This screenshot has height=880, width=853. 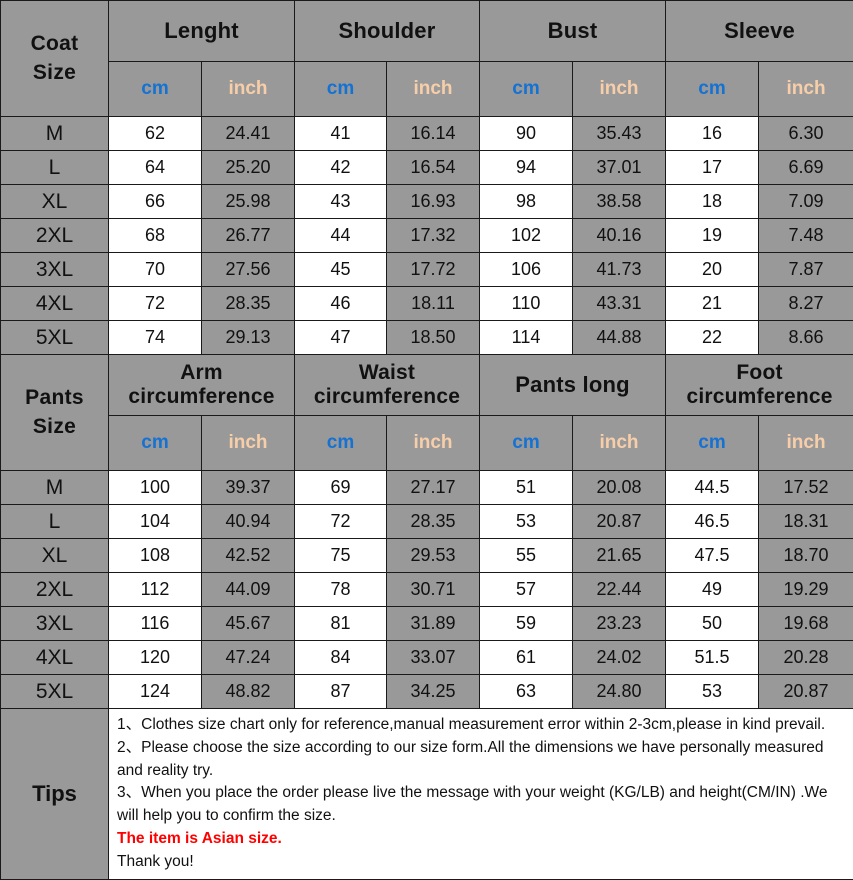 I want to click on pants-row-size: M, so click(x=55, y=488).